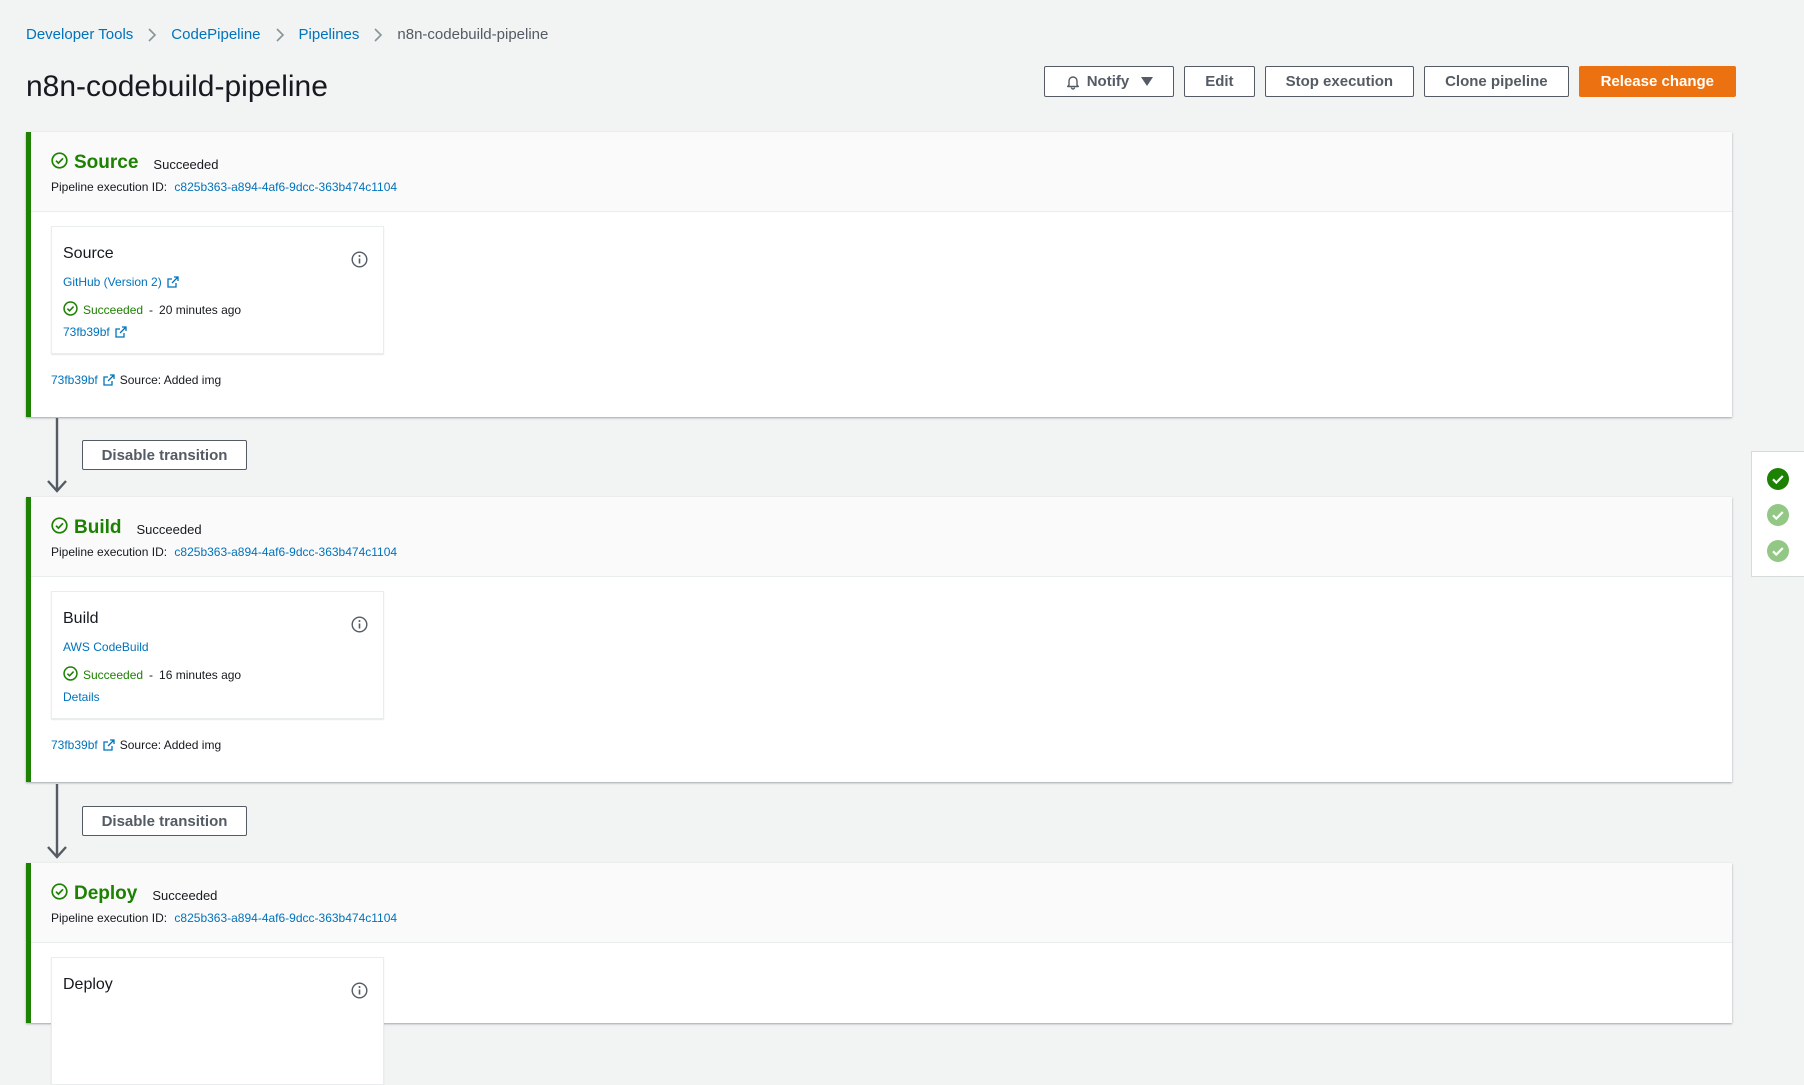 This screenshot has width=1804, height=1085. Describe the element at coordinates (79, 34) in the screenshot. I see `breadcrumb-developer-tools: Developer Tools` at that location.